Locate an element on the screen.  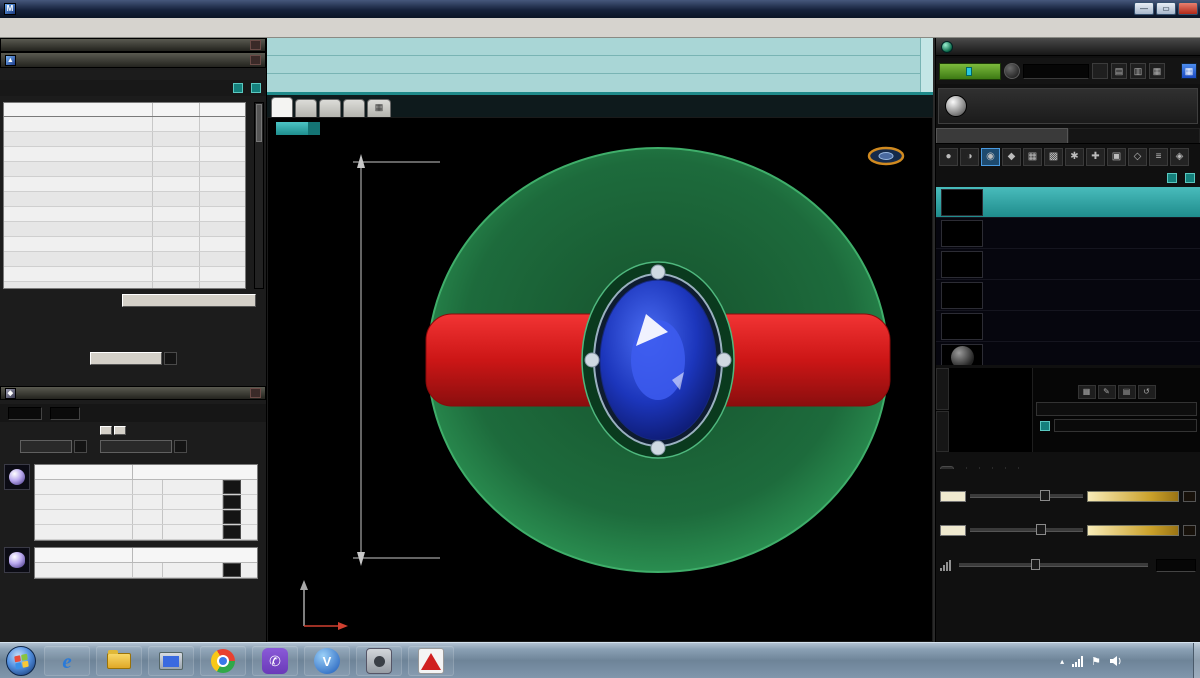
weight-spinner is located at coordinates (113, 430).